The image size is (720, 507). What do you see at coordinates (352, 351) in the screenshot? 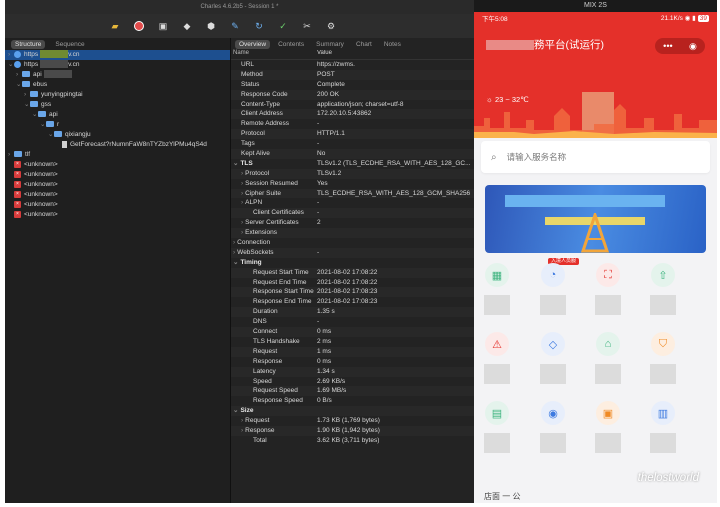
I see `overview-row: Request 1 ms` at bounding box center [352, 351].